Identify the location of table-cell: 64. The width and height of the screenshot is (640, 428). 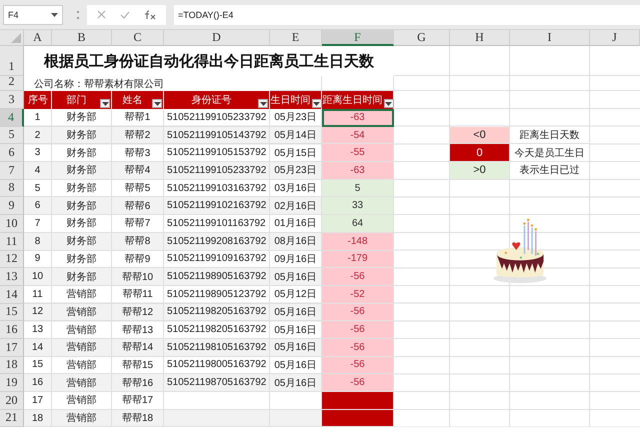
(358, 224).